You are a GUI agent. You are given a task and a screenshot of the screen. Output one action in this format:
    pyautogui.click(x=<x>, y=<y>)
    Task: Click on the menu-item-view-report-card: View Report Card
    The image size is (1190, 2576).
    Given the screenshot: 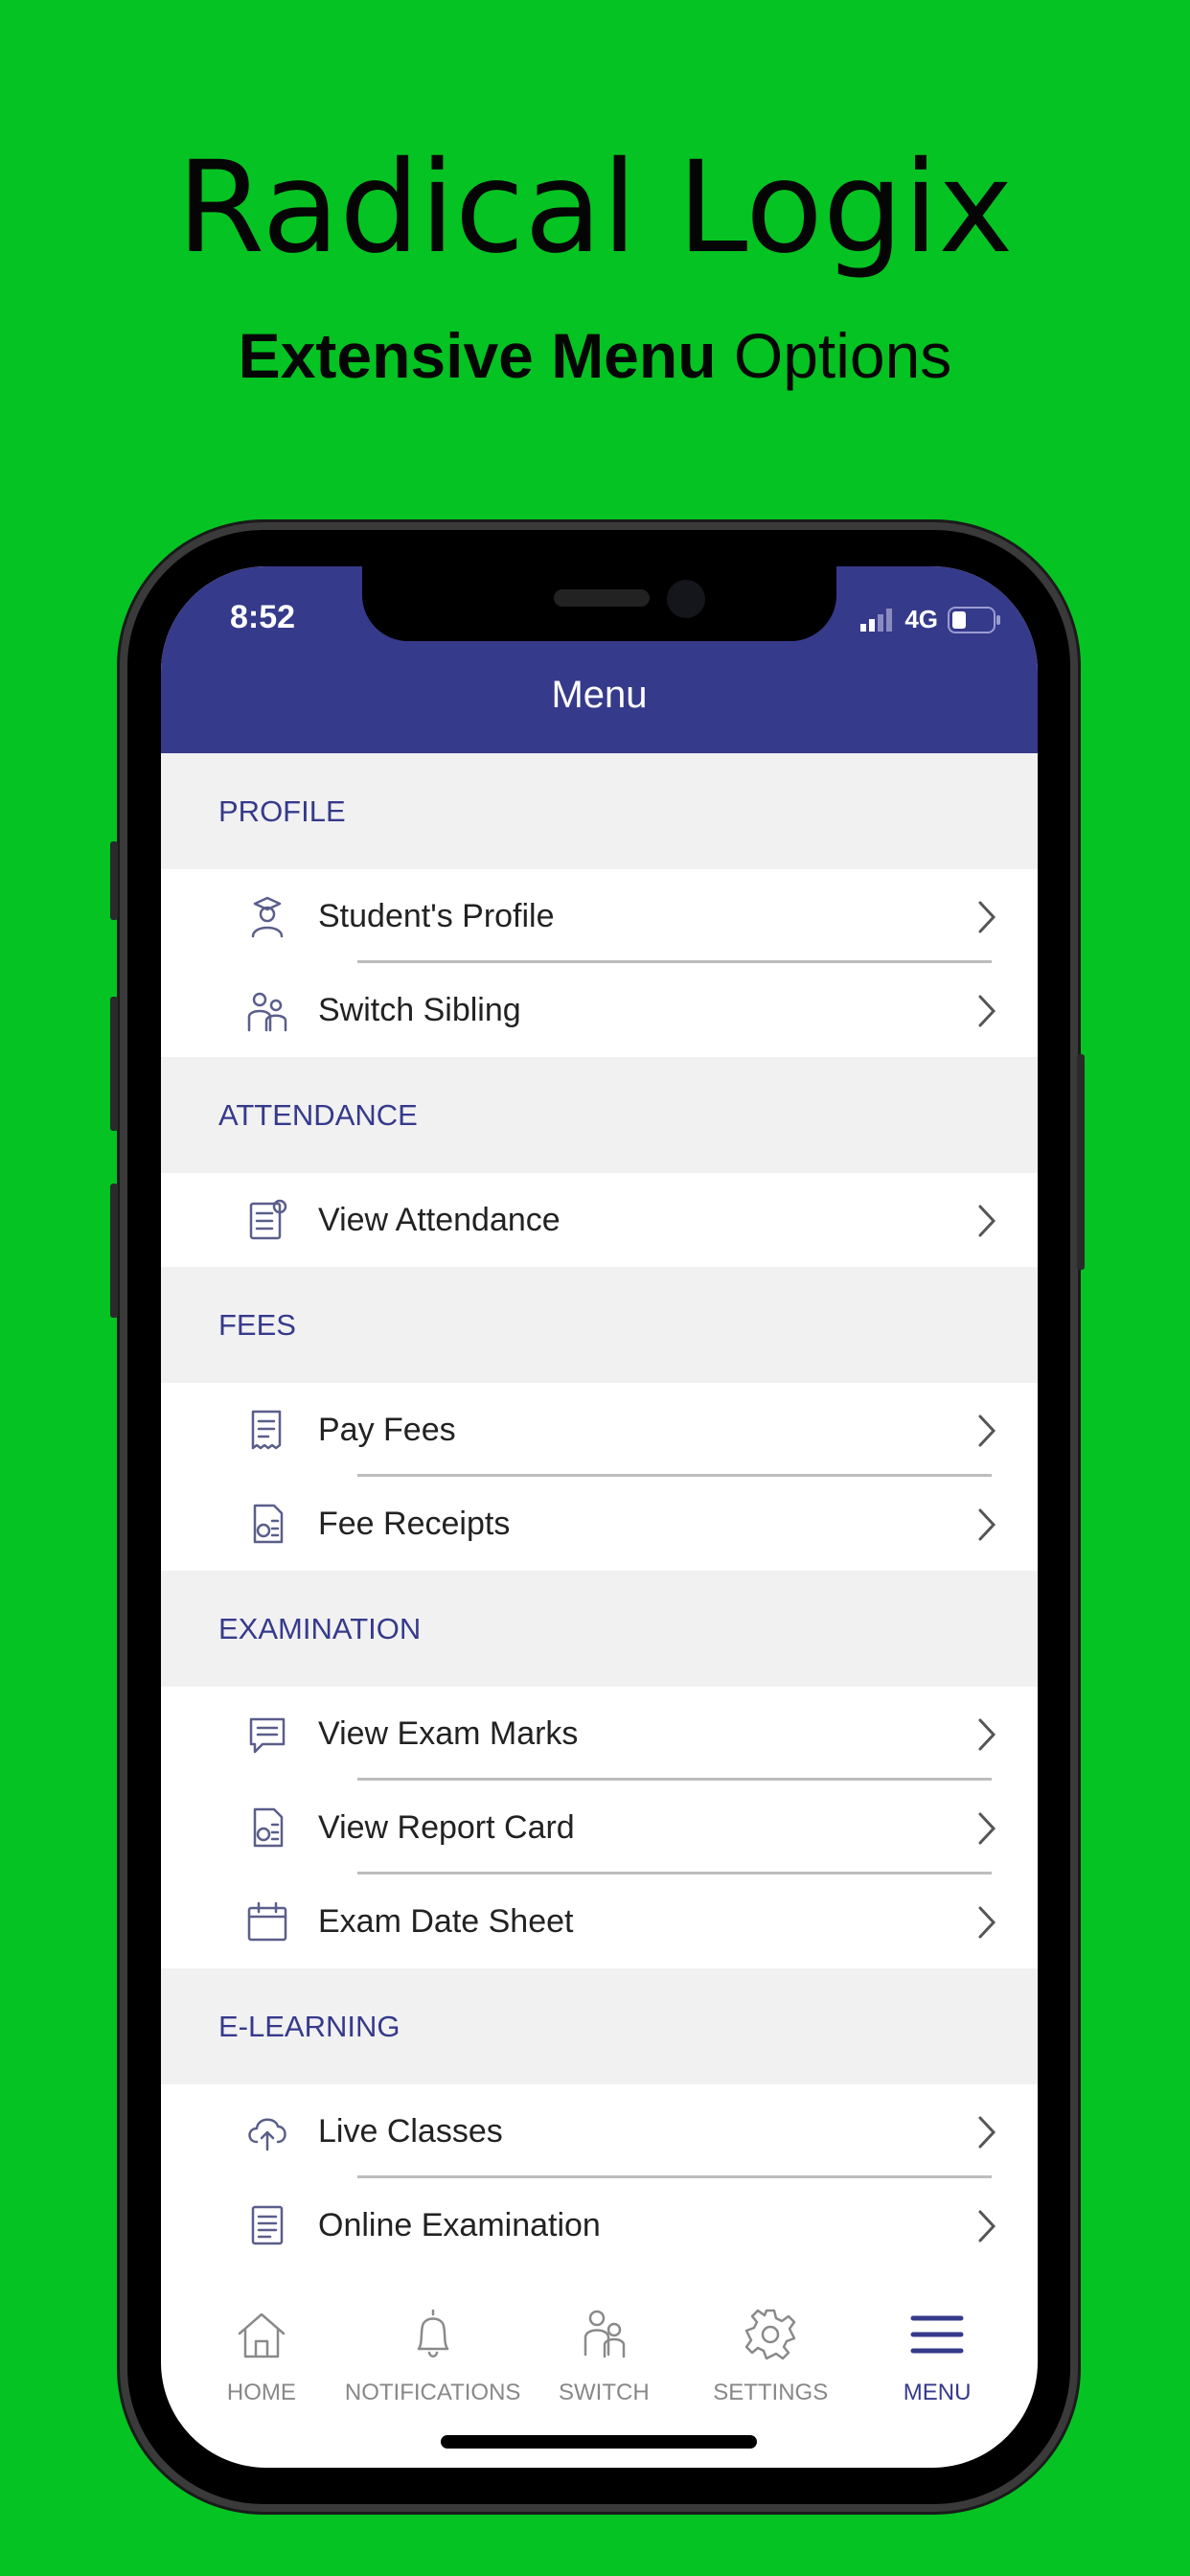 What is the action you would take?
    pyautogui.click(x=600, y=1828)
    